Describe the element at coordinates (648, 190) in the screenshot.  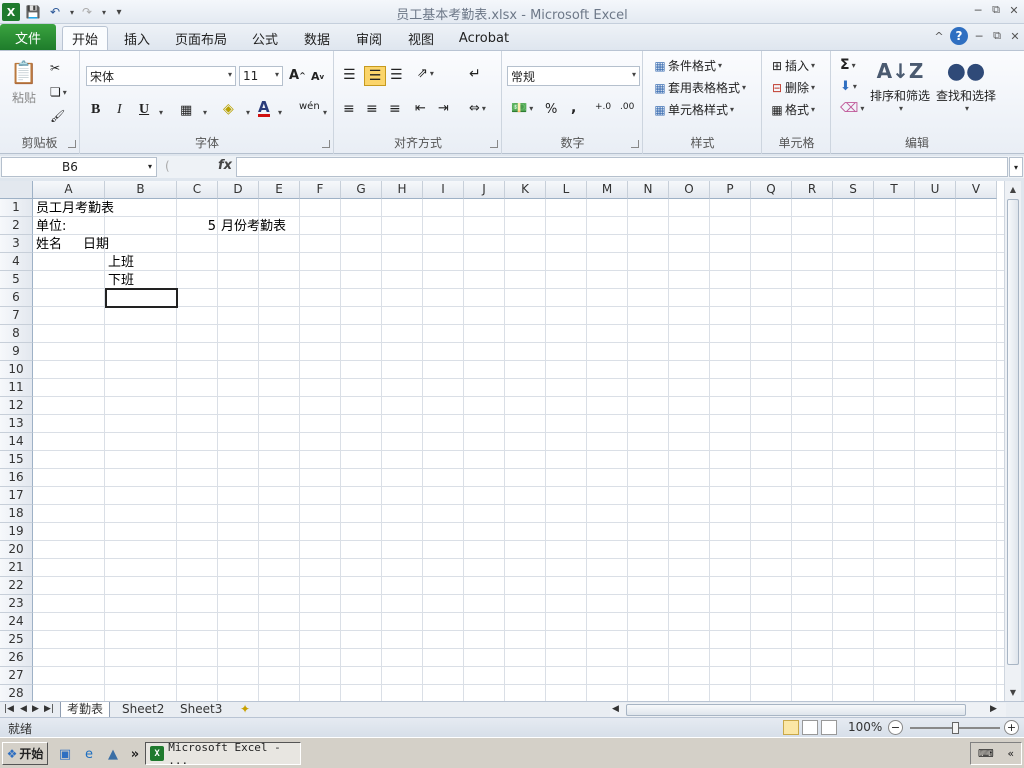
I see `column-header-n: N` at that location.